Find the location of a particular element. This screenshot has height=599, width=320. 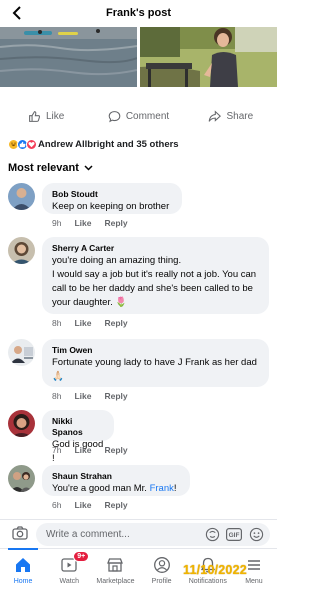

reactions-summary: Andrew Allbright and 35 others is located at coordinates (93, 144).